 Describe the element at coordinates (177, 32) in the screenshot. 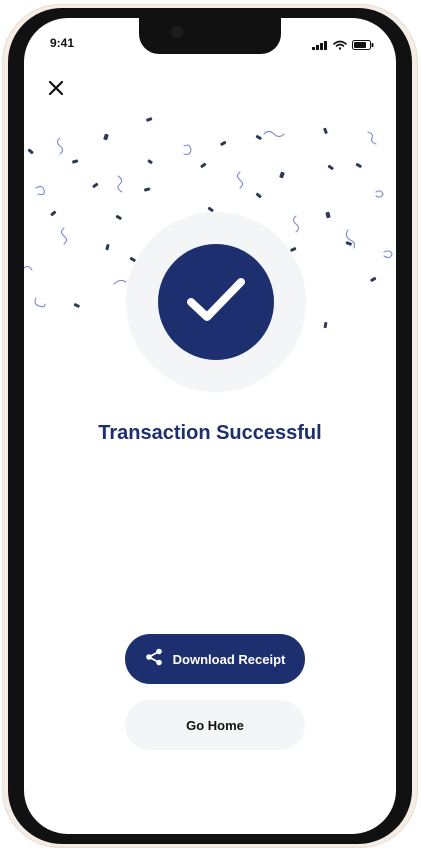

I see `camera-dot` at that location.